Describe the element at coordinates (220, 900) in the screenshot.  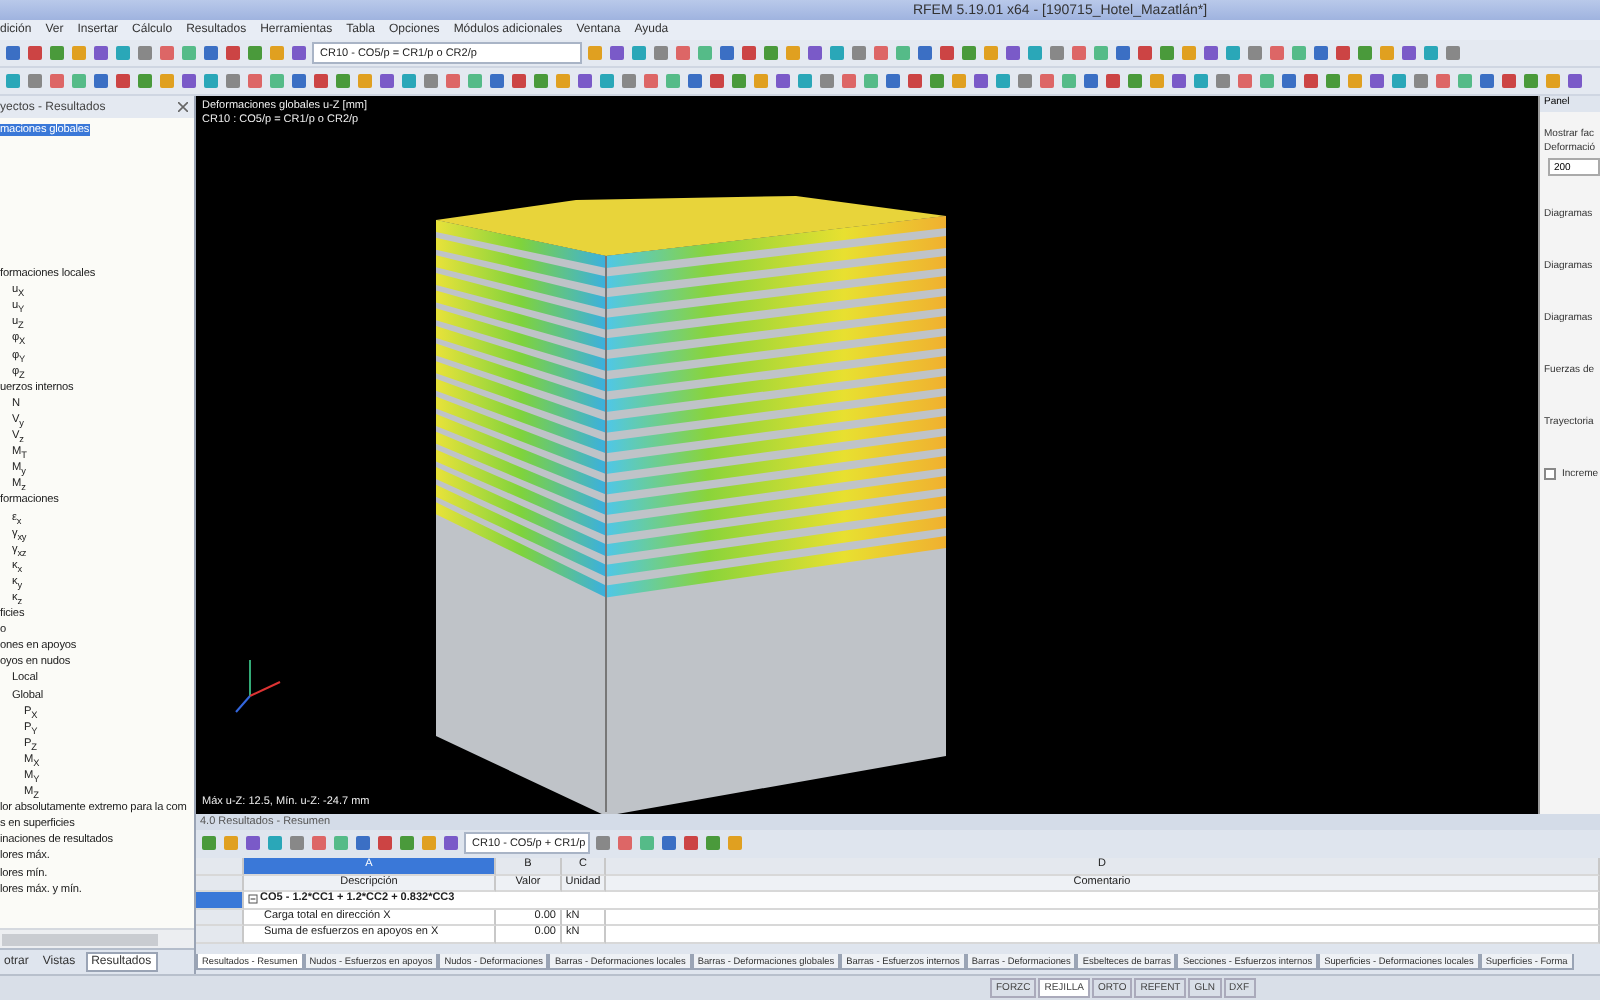
I see `row-header` at that location.